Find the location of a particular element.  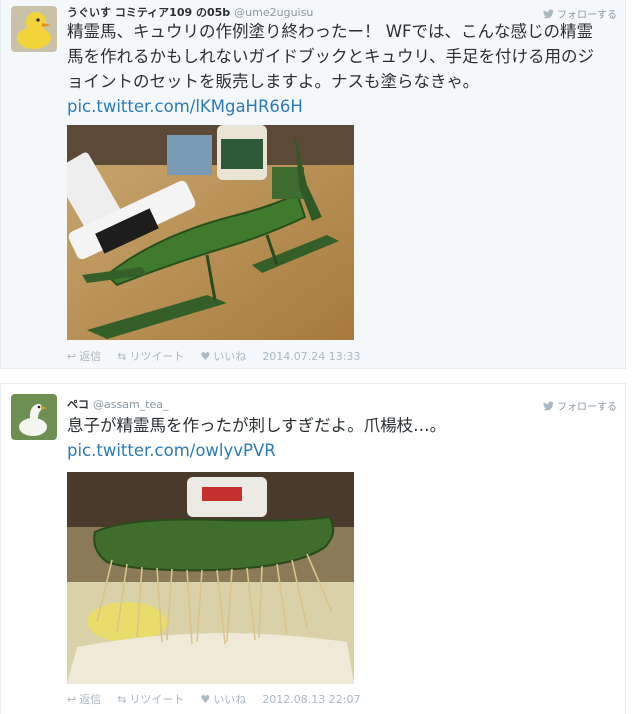

user-handle: @assam_tea_ is located at coordinates (130, 404).